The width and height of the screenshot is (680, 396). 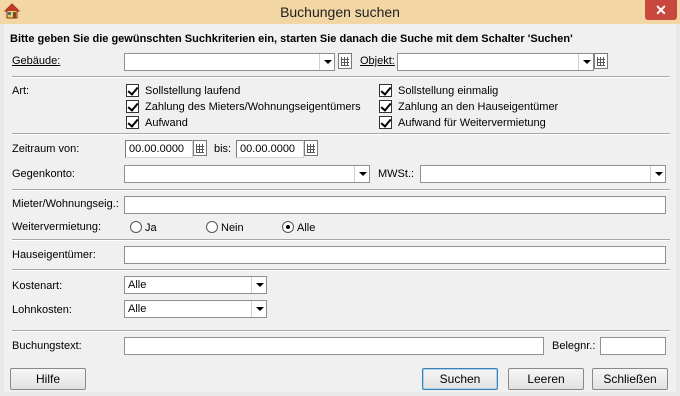 What do you see at coordinates (229, 62) in the screenshot?
I see `gebaeude-select` at bounding box center [229, 62].